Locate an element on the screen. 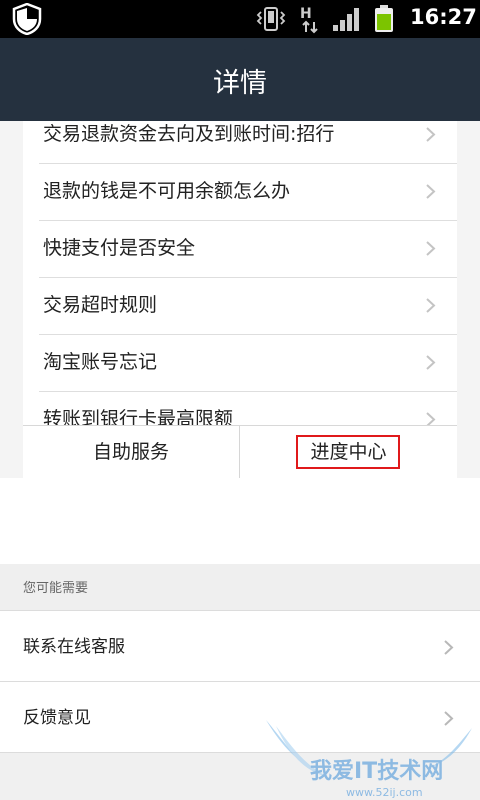 The image size is (480, 800). faq-item-label: 快捷支付是否安全 is located at coordinates (119, 248).